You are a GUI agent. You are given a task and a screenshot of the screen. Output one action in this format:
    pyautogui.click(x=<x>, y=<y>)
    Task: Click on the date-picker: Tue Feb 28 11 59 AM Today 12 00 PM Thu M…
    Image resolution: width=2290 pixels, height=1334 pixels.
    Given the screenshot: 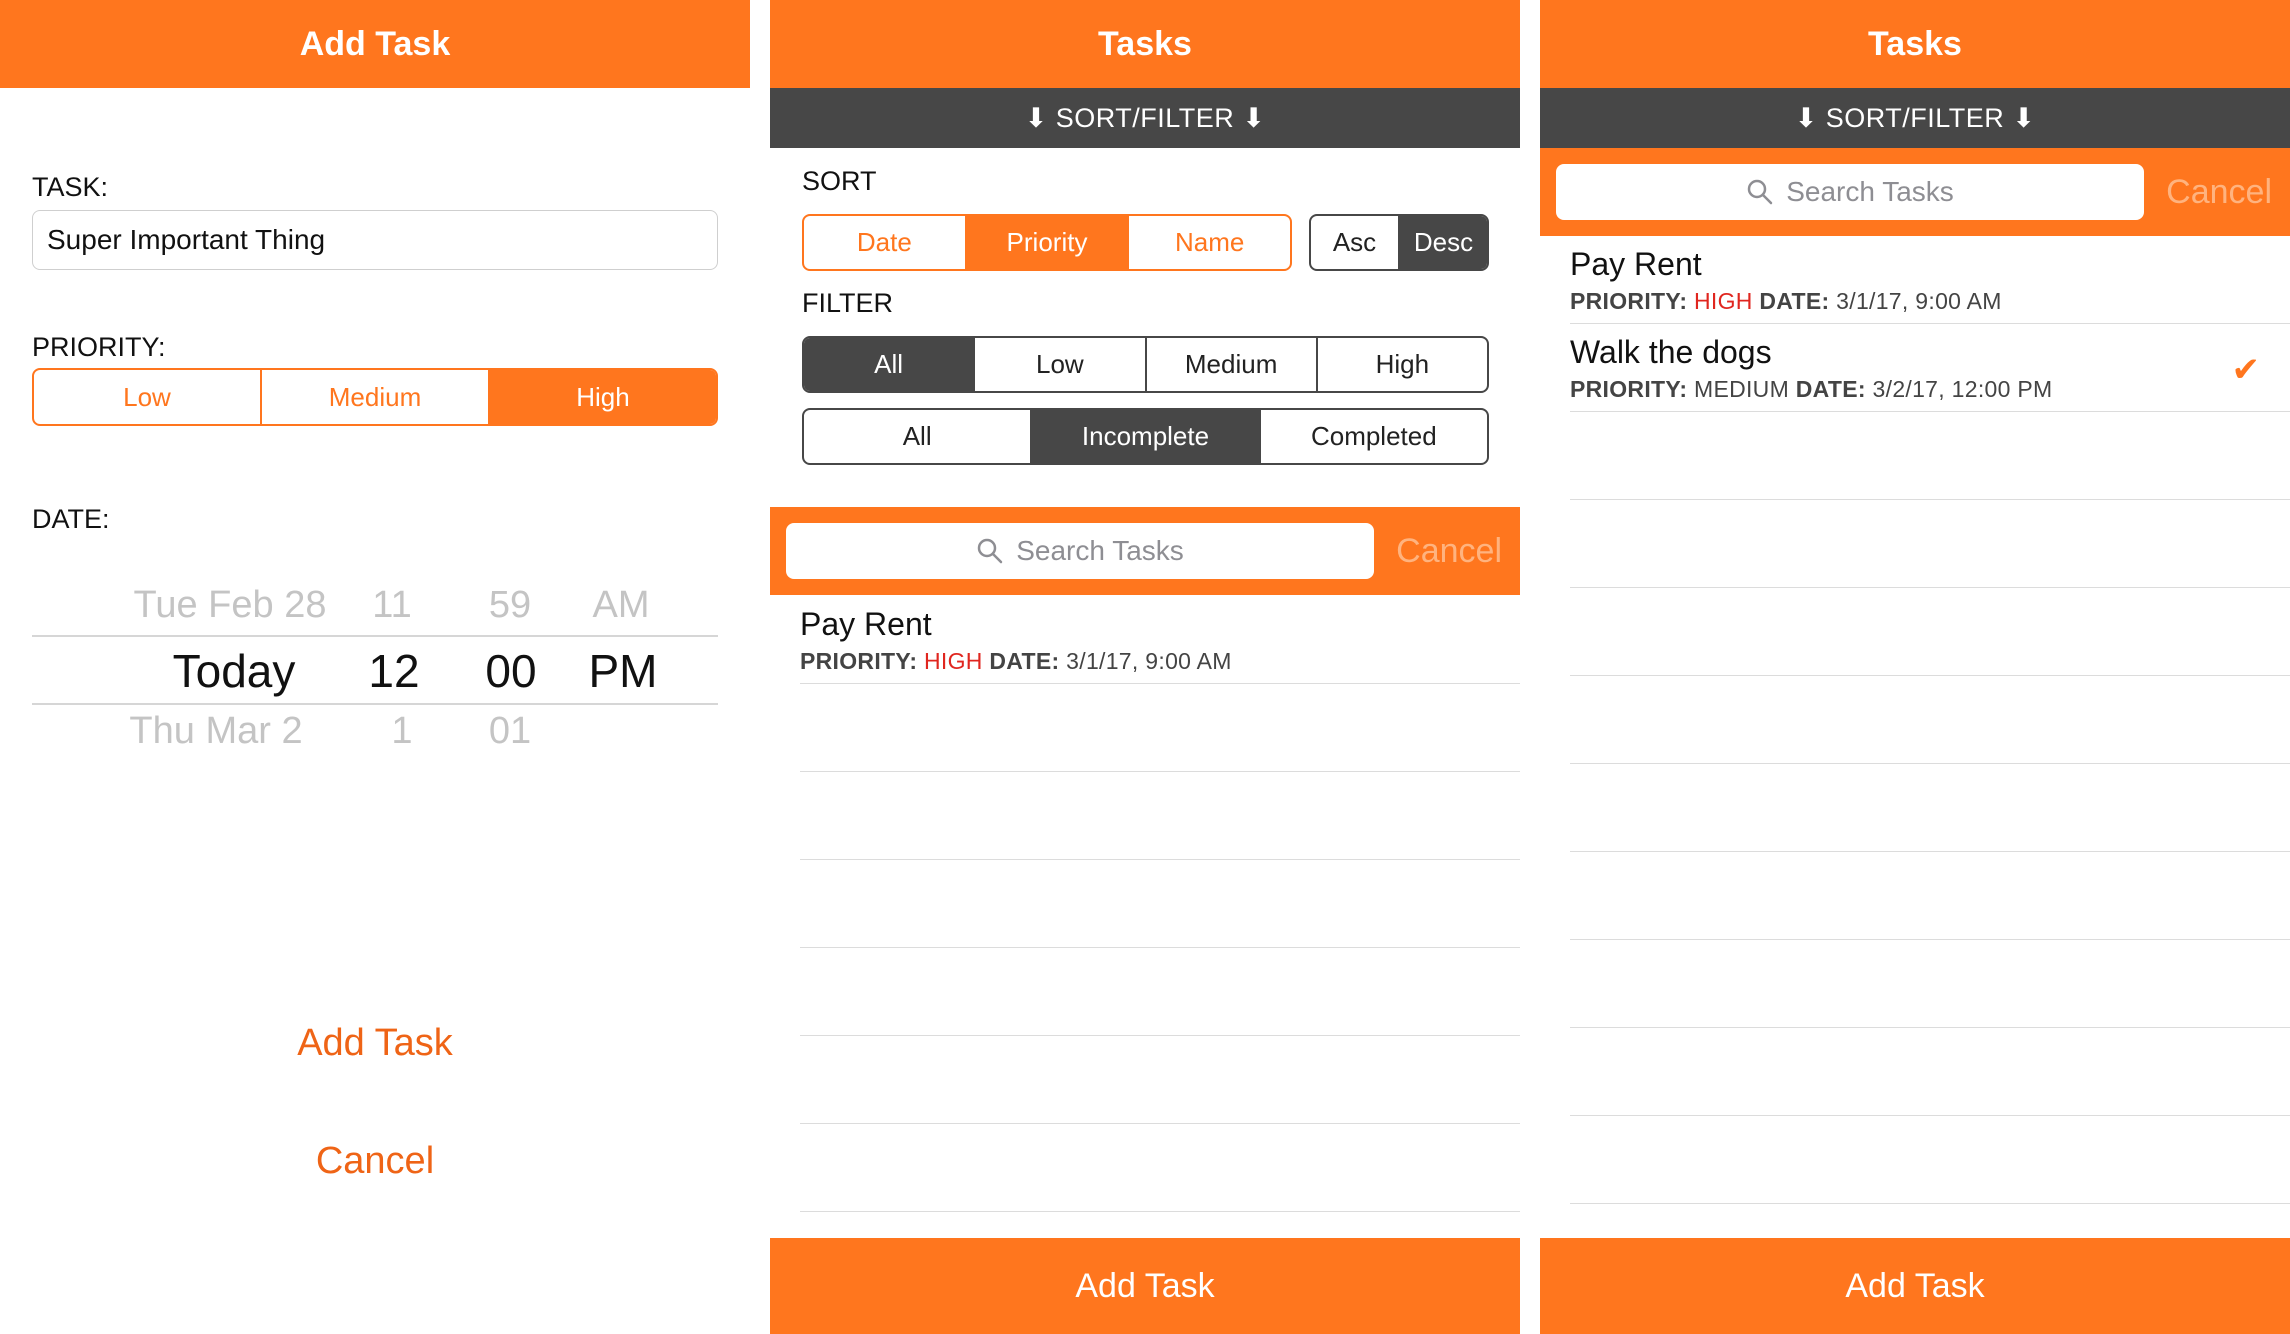 What is the action you would take?
    pyautogui.click(x=375, y=665)
    